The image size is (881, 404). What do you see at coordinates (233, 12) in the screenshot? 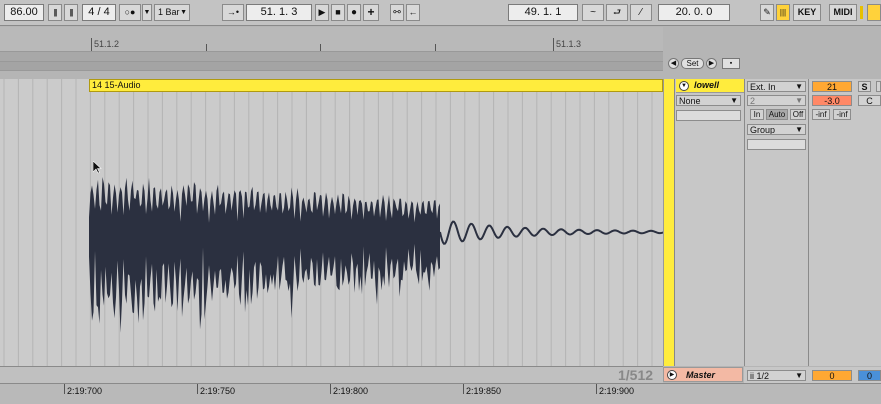
I see `follow-icon: →•` at bounding box center [233, 12].